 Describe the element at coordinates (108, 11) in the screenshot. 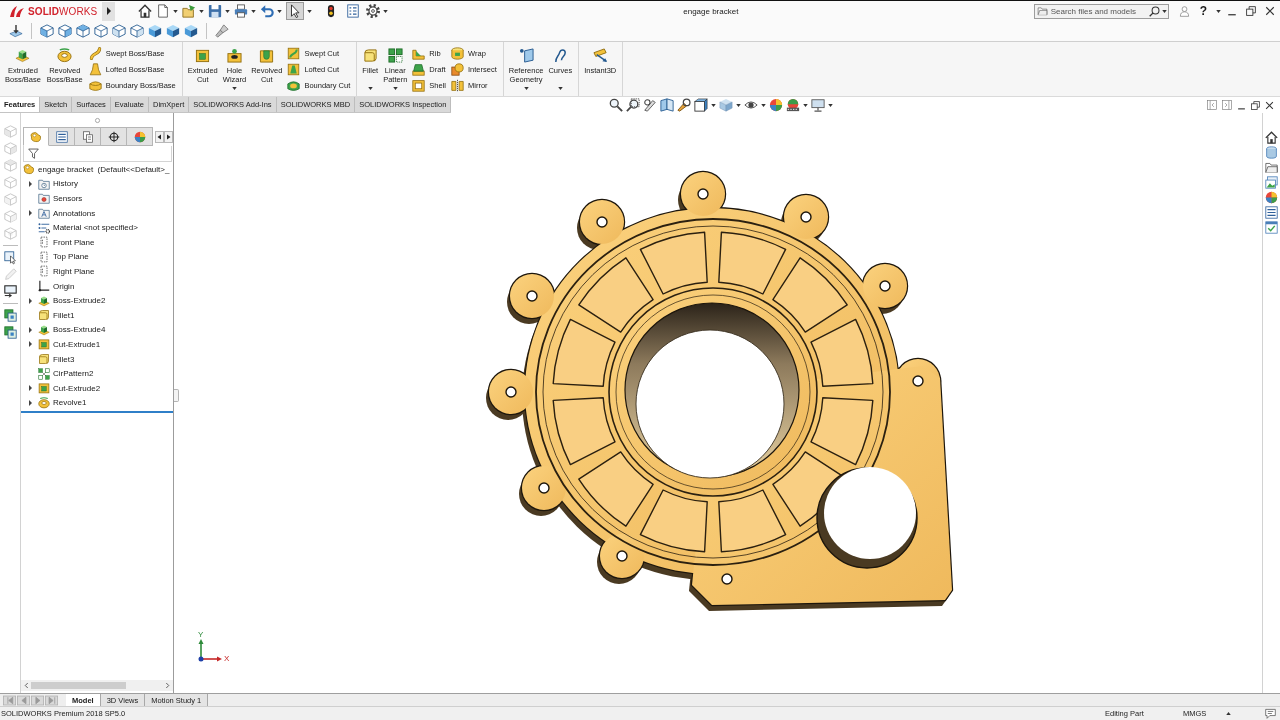

I see `menu-arrow-button` at that location.